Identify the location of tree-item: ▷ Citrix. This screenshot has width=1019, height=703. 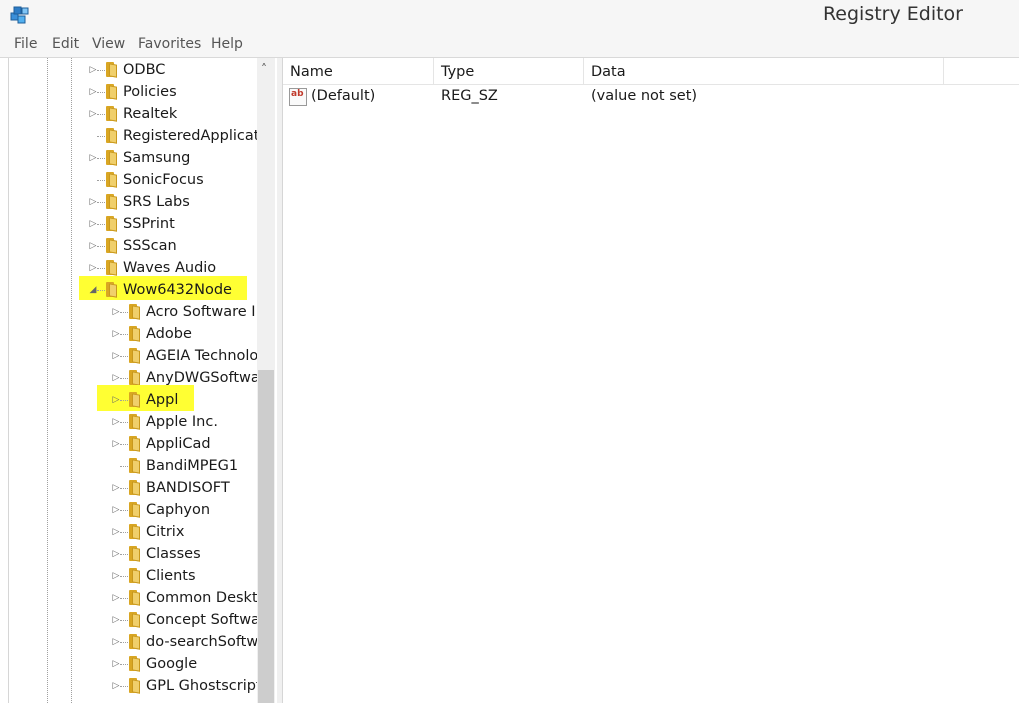
(133, 532).